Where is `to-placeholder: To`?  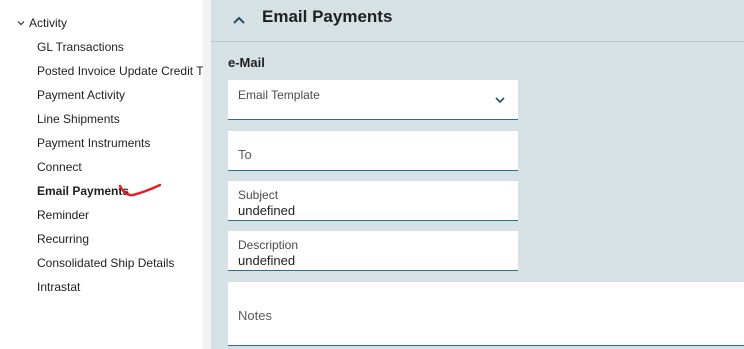
to-placeholder: To is located at coordinates (245, 154).